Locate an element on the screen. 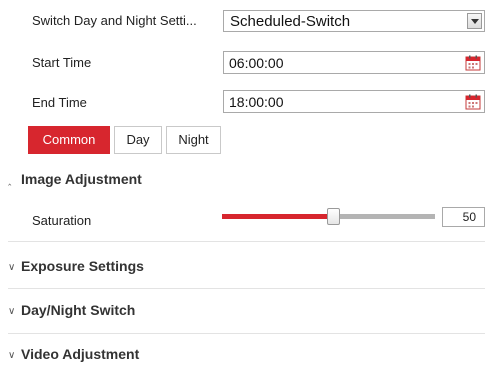 The height and width of the screenshot is (379, 493). tab-day: Day is located at coordinates (138, 140).